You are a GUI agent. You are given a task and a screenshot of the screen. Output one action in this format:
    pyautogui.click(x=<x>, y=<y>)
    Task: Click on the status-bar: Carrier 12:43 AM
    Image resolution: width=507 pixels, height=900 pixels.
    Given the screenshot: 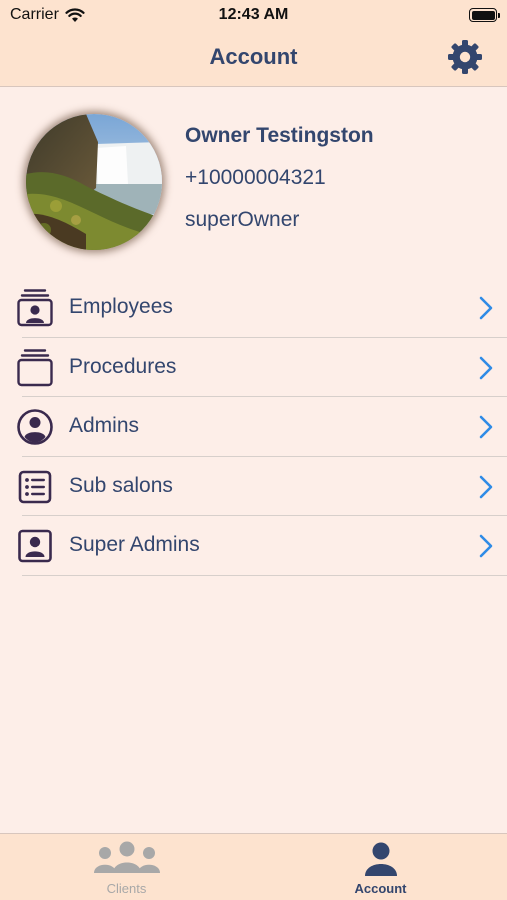 What is the action you would take?
    pyautogui.click(x=253, y=15)
    